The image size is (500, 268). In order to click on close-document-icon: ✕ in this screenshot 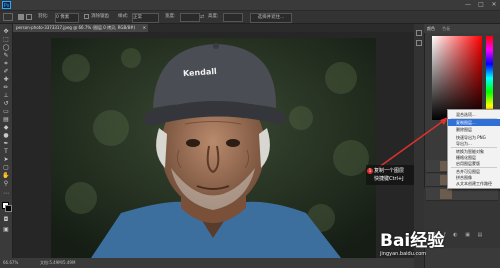, I will do `click(144, 28)`.